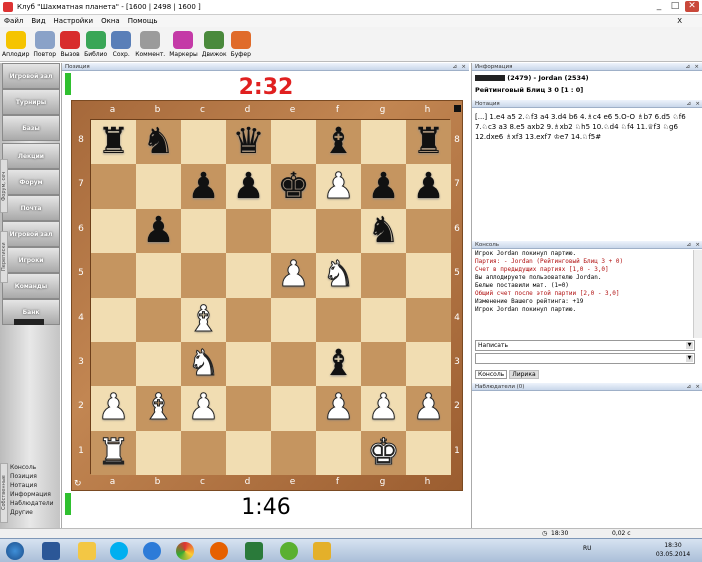 Image resolution: width=702 pixels, height=562 pixels. I want to click on panel-link-1: Позиция, so click(23, 476).